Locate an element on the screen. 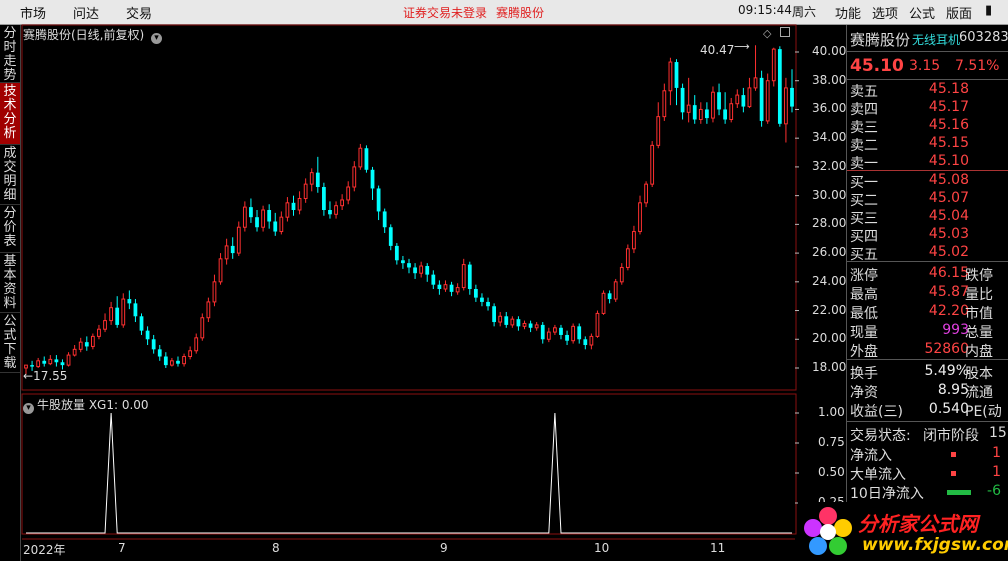 The image size is (1008, 561). chart-title: 赛腾股份(日线,前复权) is located at coordinates (84, 35).